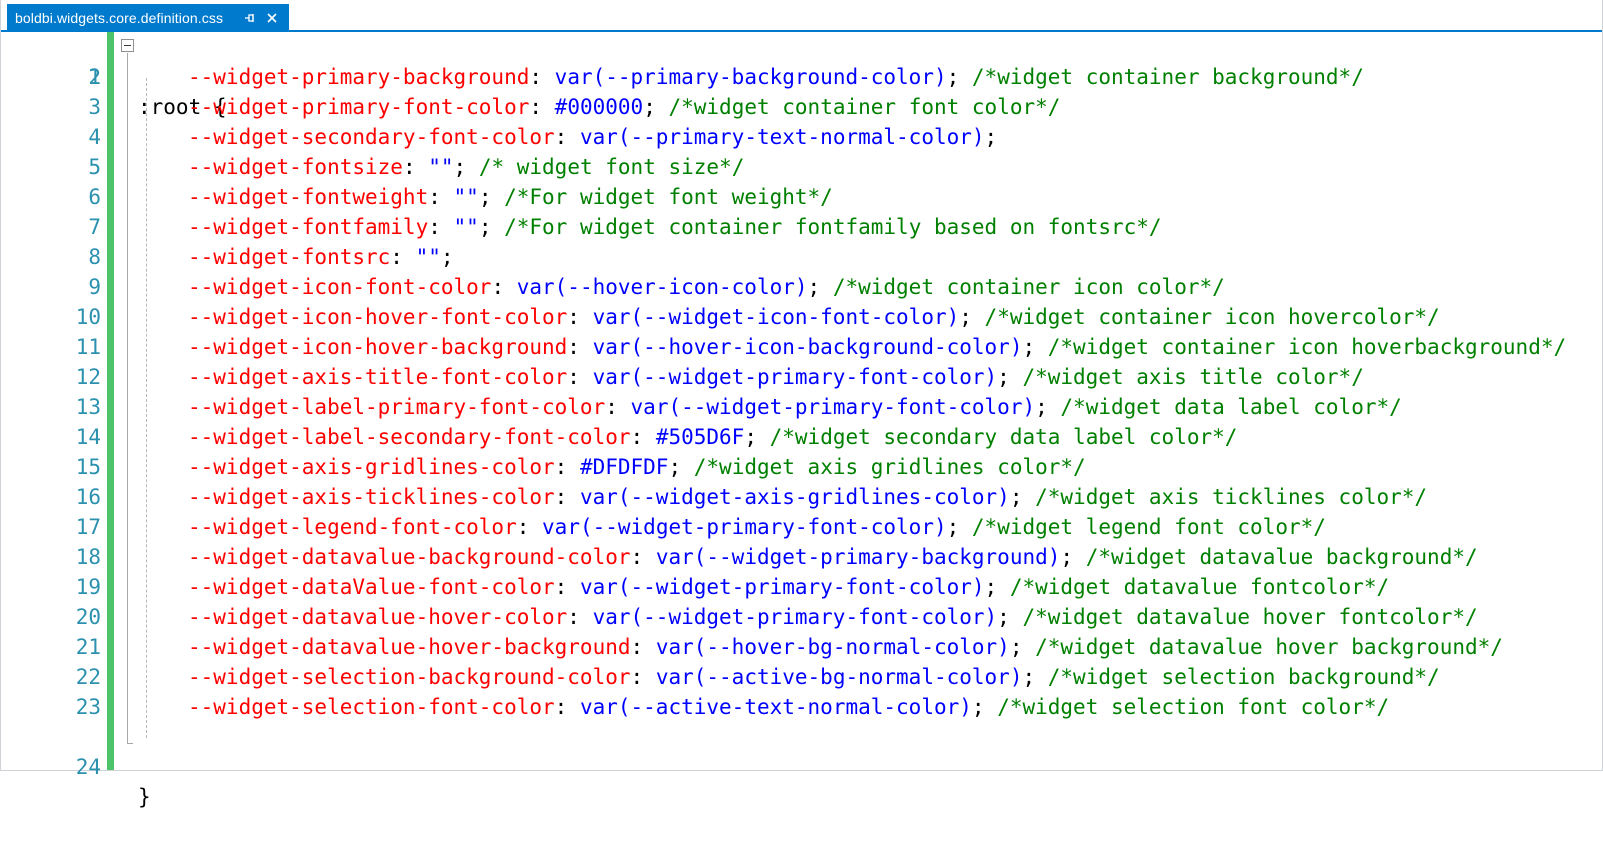 This screenshot has height=842, width=1603. Describe the element at coordinates (250, 18) in the screenshot. I see `pin-icon` at that location.